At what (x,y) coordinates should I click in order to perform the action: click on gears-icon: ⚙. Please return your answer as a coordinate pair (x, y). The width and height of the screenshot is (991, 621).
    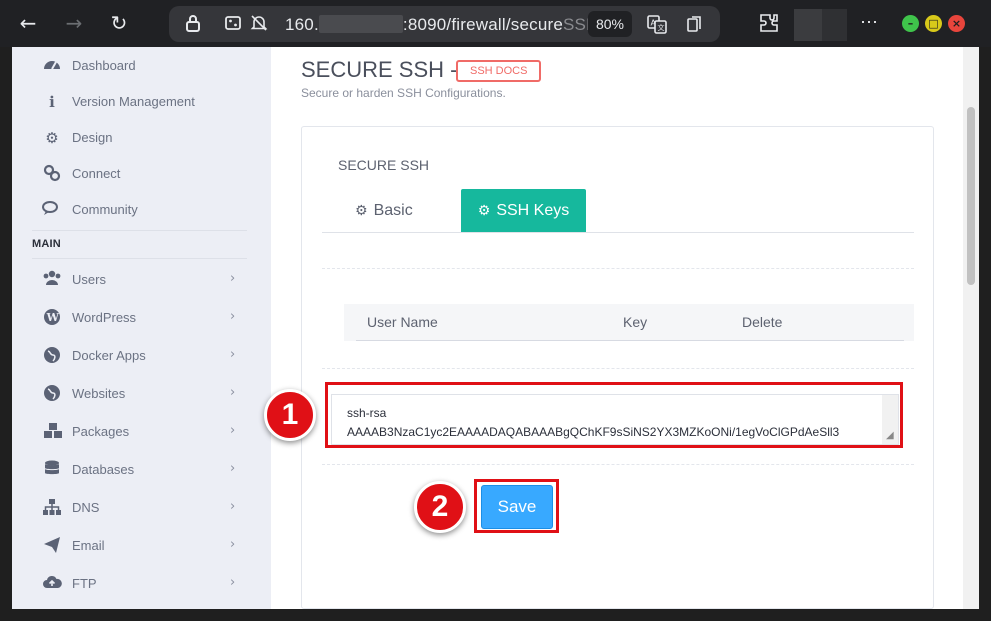
    Looking at the image, I should click on (484, 211).